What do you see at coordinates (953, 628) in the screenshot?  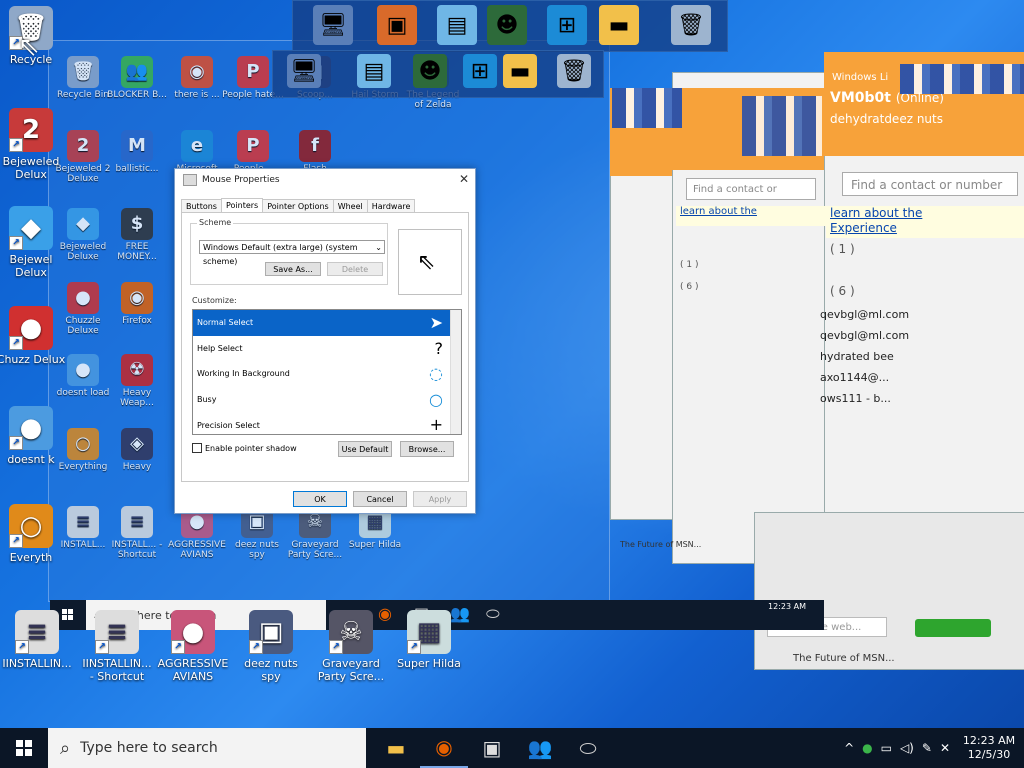 I see `search-go-button` at bounding box center [953, 628].